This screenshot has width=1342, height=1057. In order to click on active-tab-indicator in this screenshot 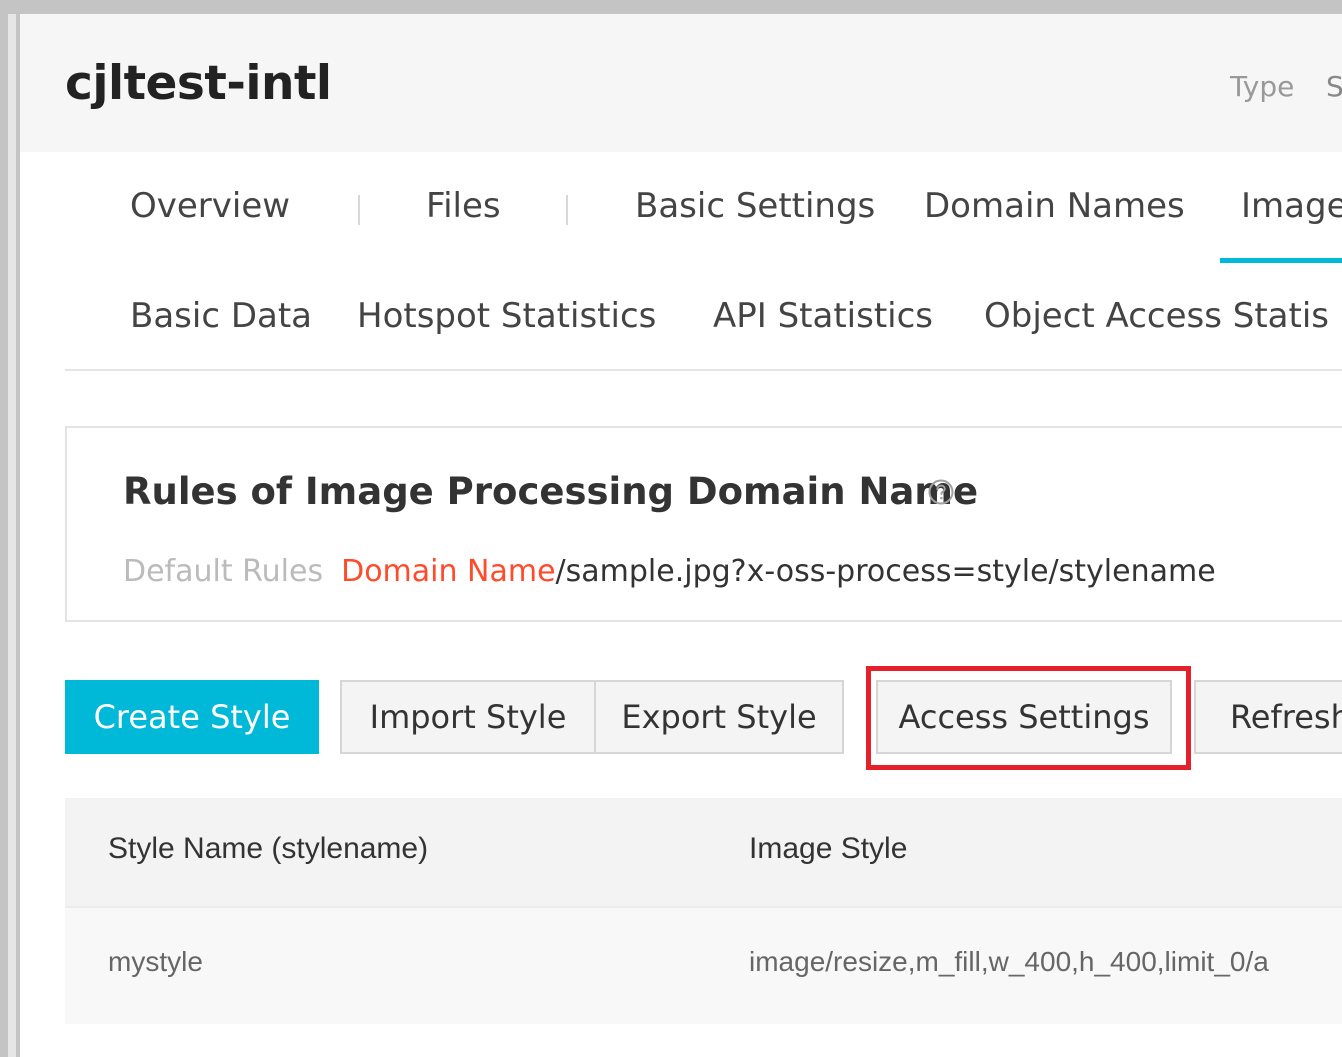, I will do `click(1281, 260)`.